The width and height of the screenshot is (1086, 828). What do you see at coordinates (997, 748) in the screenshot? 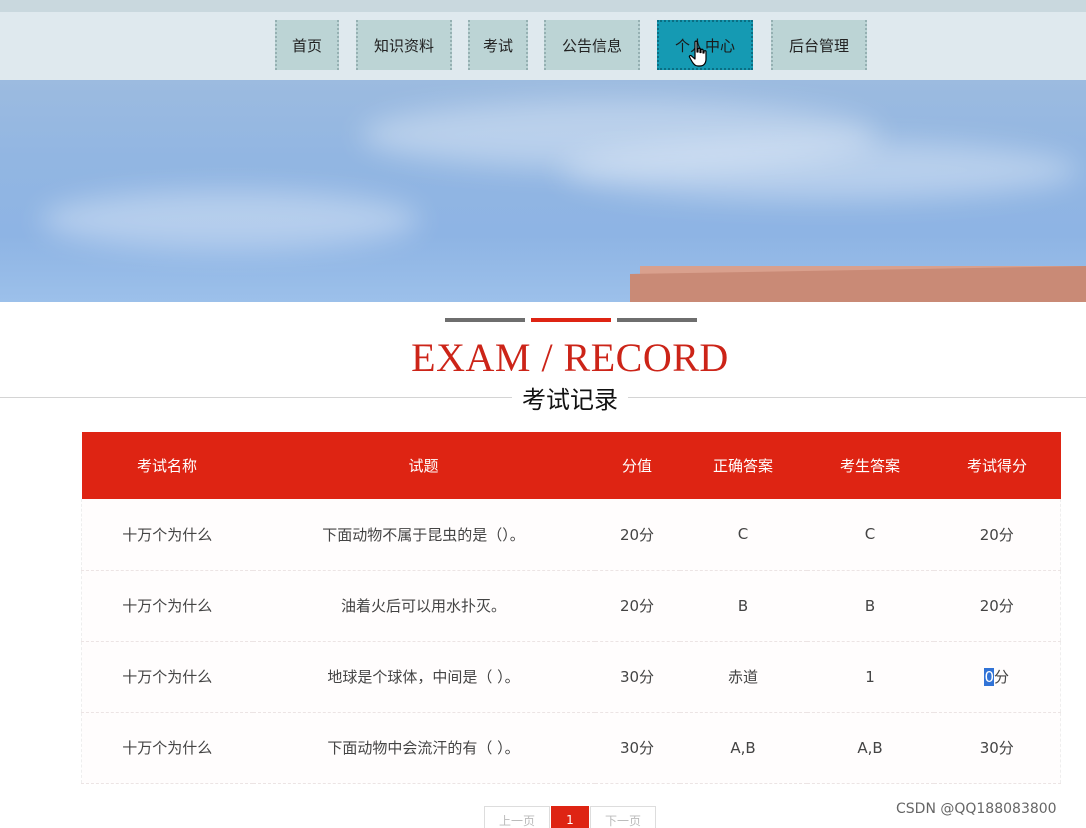
I see `cell-score: 30分` at bounding box center [997, 748].